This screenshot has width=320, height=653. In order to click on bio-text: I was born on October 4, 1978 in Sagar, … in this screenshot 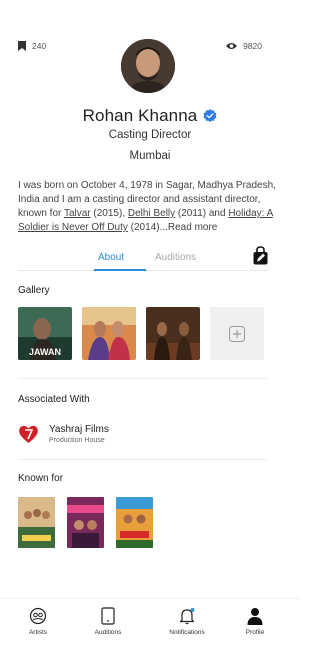, I will do `click(147, 185)`.